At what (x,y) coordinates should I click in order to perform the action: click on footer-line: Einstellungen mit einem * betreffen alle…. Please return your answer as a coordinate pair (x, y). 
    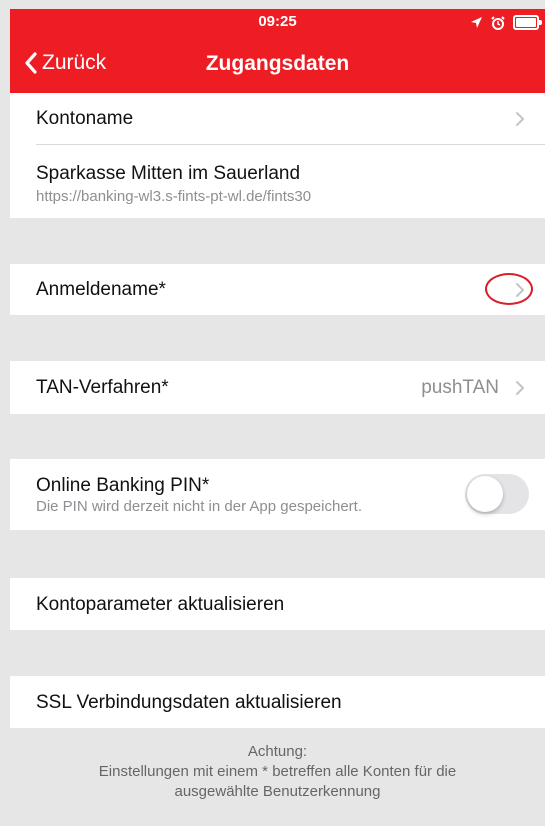
    Looking at the image, I should click on (277, 771).